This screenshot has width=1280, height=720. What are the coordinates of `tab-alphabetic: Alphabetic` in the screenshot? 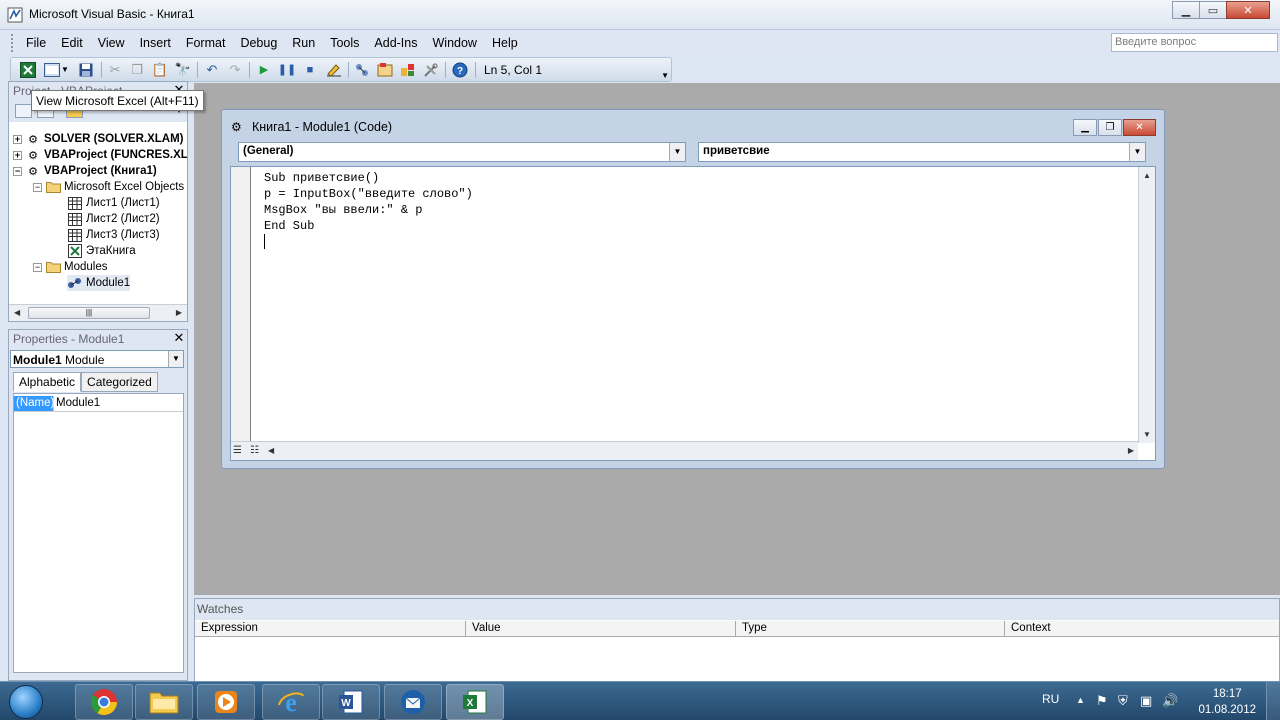 It's located at (47, 382).